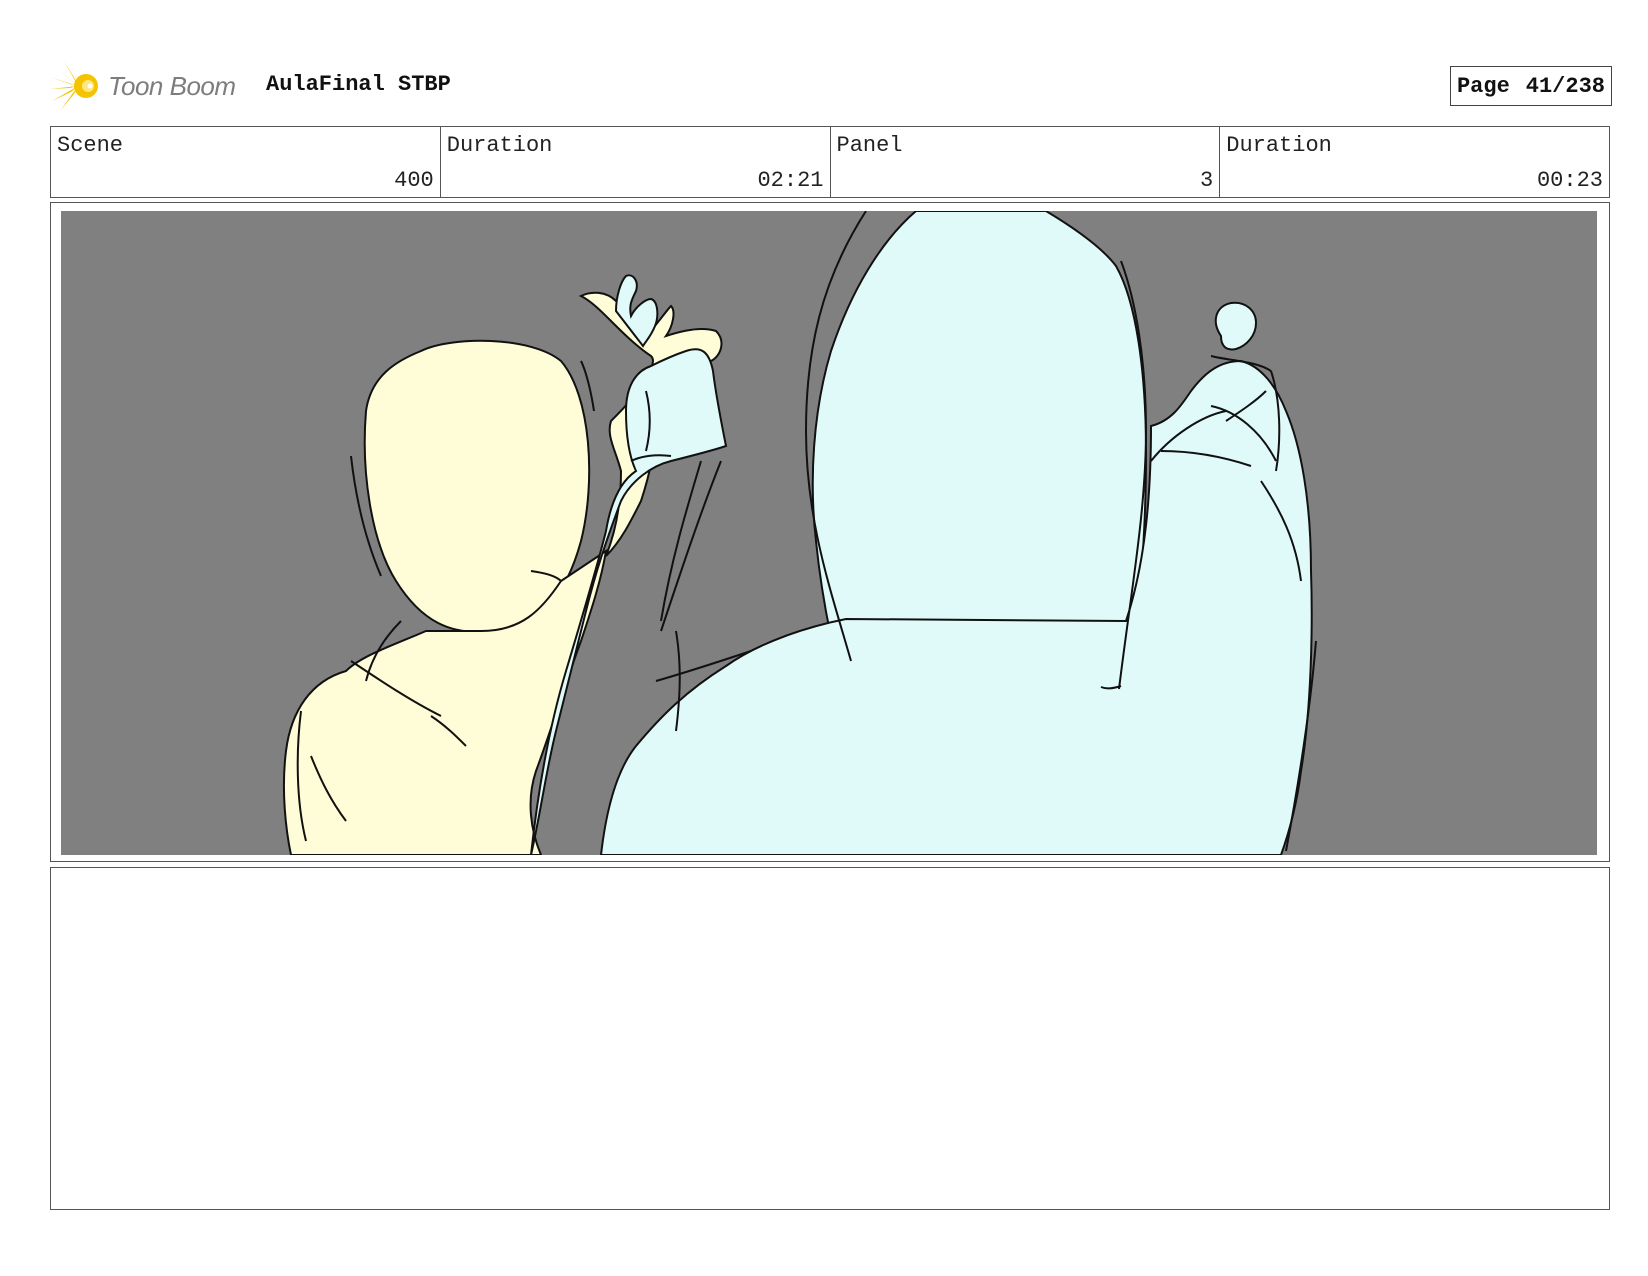 Image resolution: width=1648 pixels, height=1276 pixels. Describe the element at coordinates (979, 446) in the screenshot. I see `right-figure-head` at that location.